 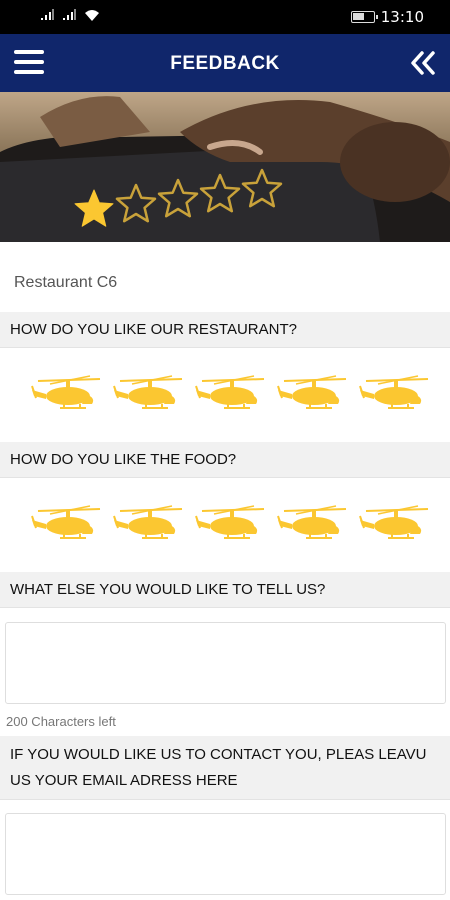 I want to click on question-comments-label: WHAT ELSE YOU WOULD LIKE TO TELL US?, so click(x=225, y=590).